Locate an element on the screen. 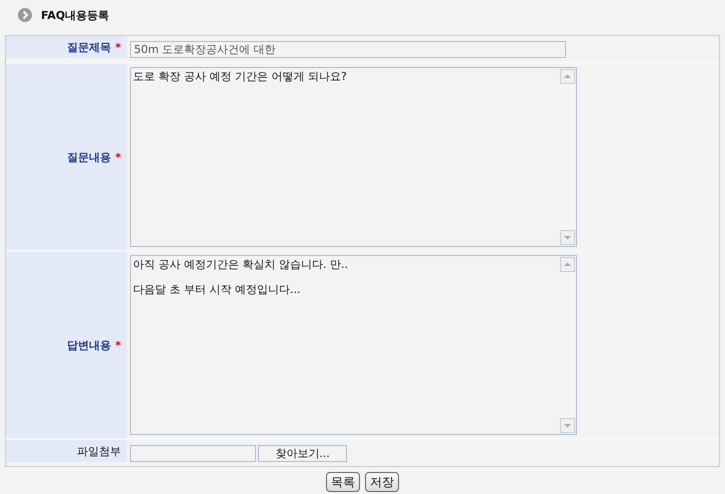  field-label: 답변내용 is located at coordinates (89, 345).